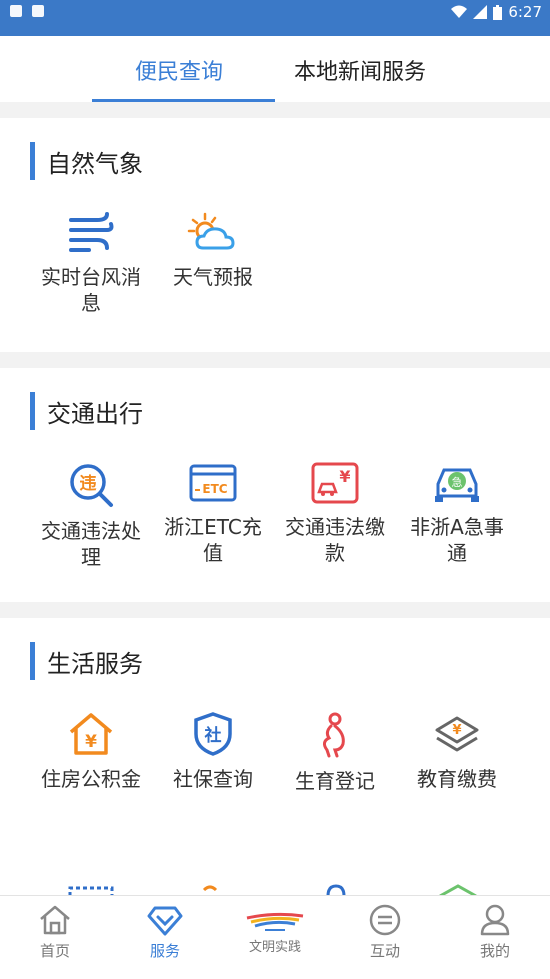 This screenshot has width=550, height=979. Describe the element at coordinates (335, 483) in the screenshot. I see `car-payment-icon: ¥` at that location.